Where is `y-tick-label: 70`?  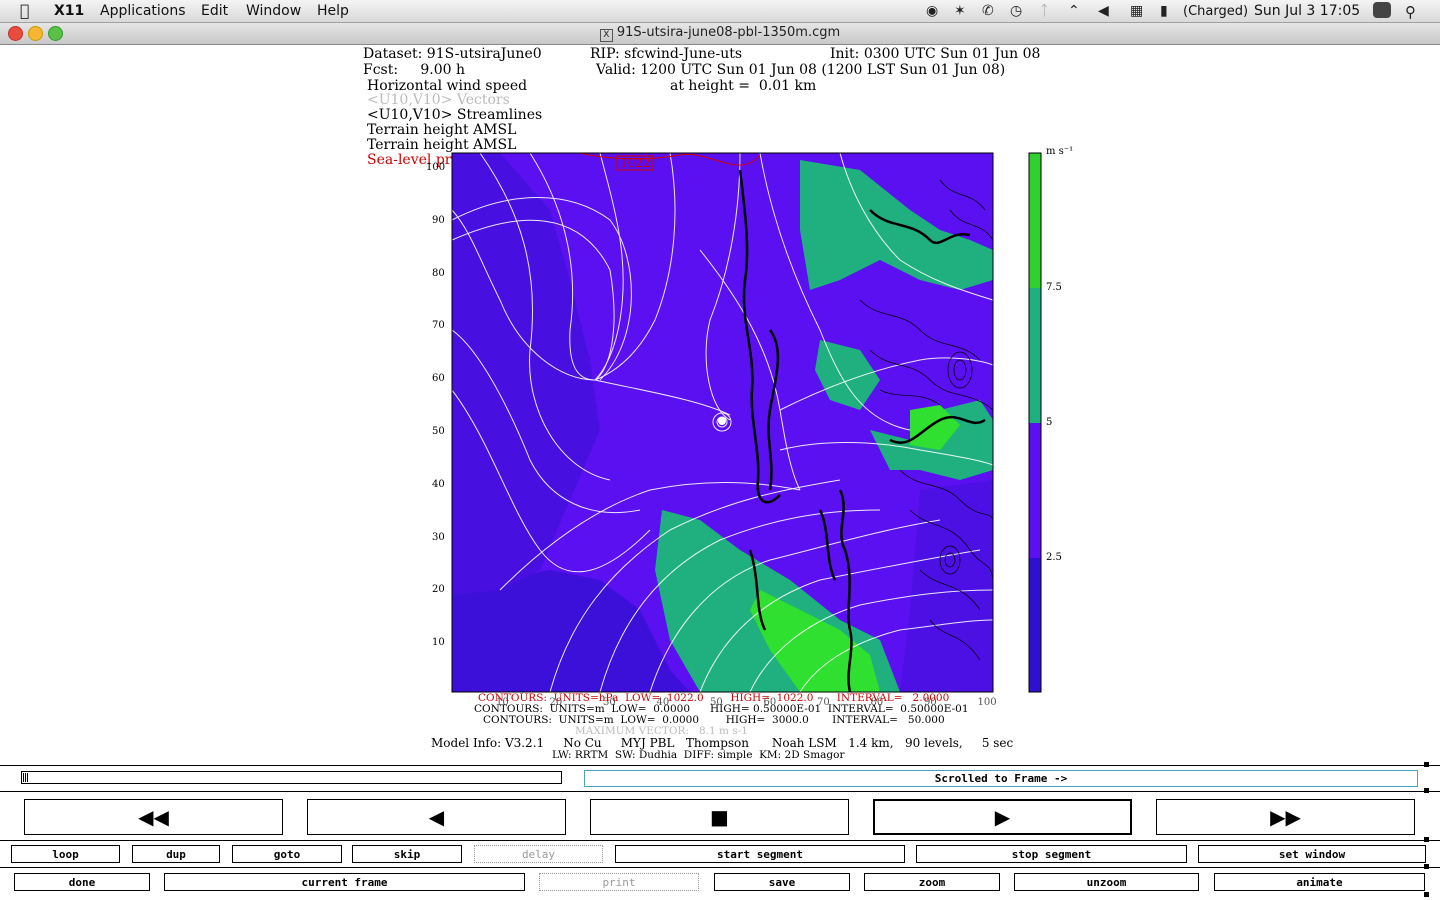 y-tick-label: 70 is located at coordinates (438, 326).